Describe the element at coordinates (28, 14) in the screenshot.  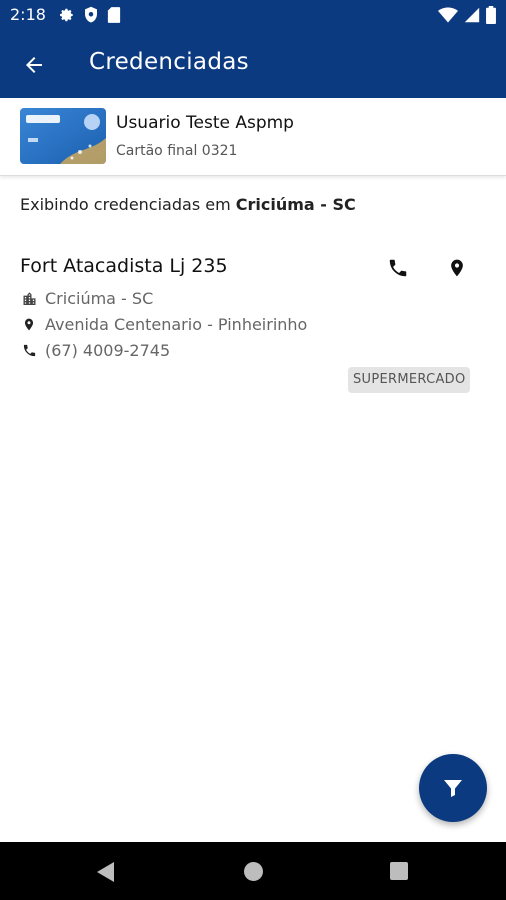
I see `status-time: 2:18` at that location.